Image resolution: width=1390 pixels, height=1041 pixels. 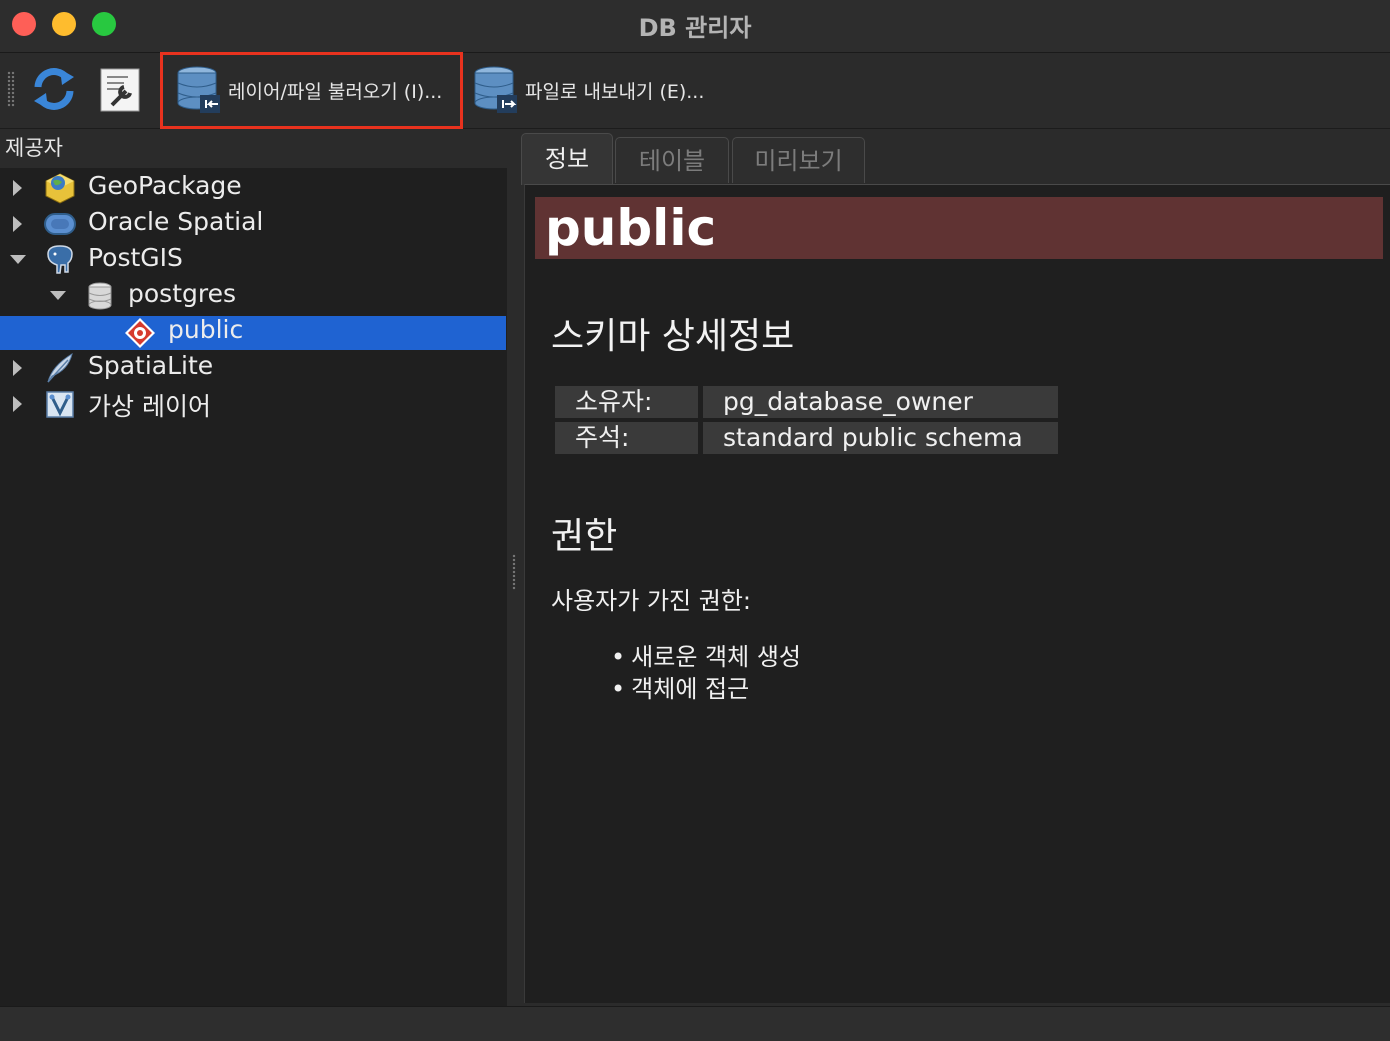 I want to click on tree-item-label: GeoPackage, so click(x=165, y=185).